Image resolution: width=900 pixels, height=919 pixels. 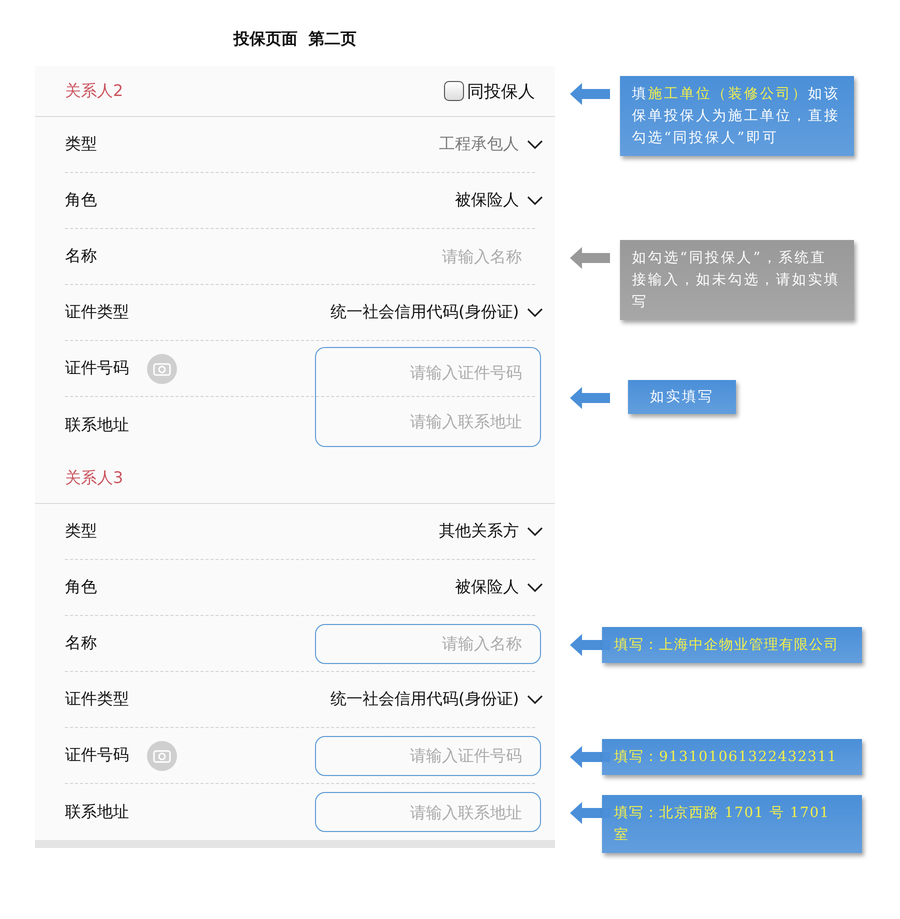 I want to click on callout-note: 填施工单位（装修公司）如该保单投保人为施工单位，直接勾选“同投保人”即可, so click(x=737, y=116).